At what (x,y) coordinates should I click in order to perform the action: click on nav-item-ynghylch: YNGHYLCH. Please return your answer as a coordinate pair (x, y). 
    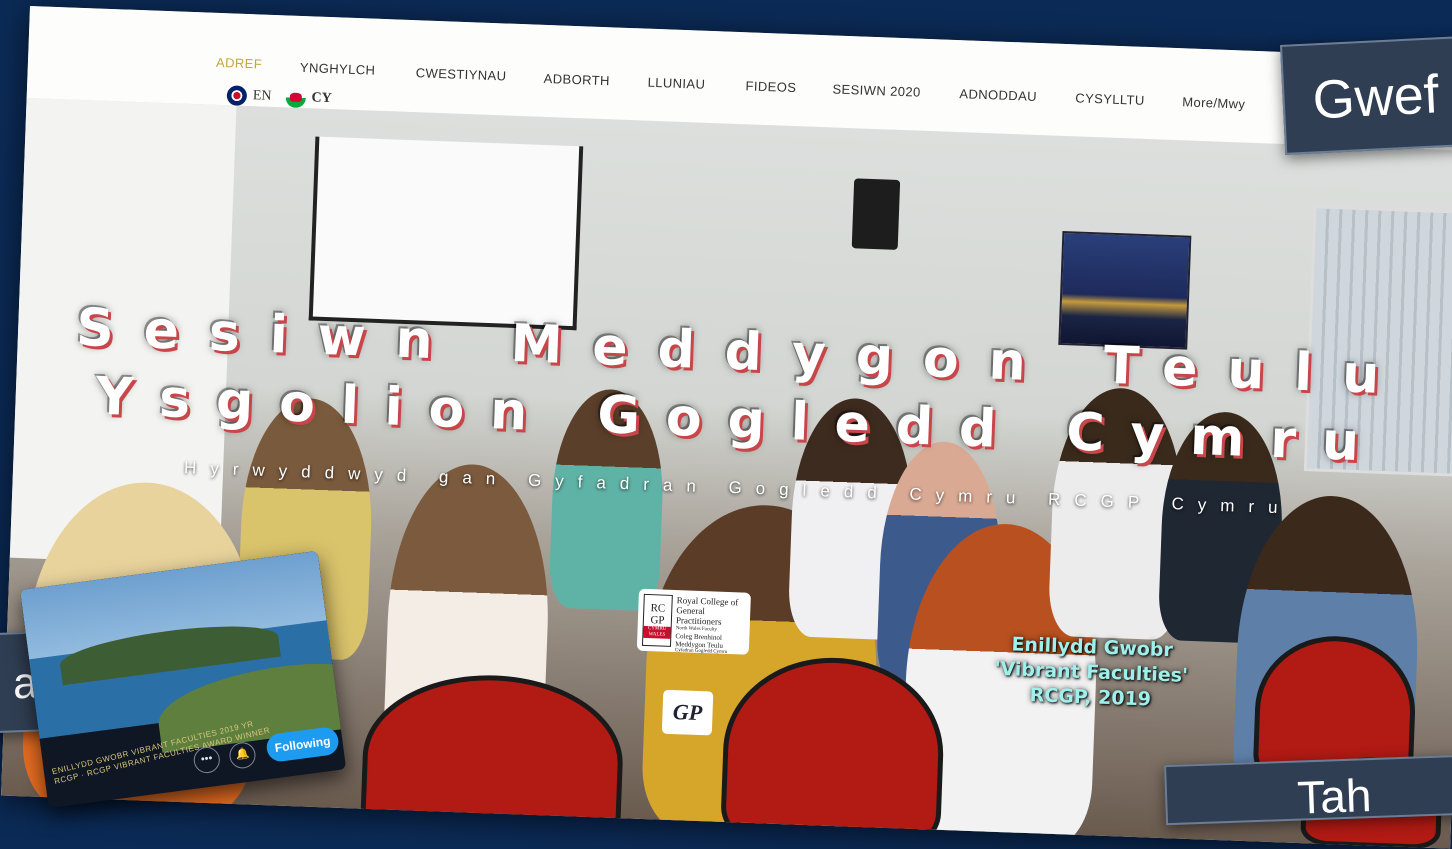
    Looking at the image, I should click on (338, 69).